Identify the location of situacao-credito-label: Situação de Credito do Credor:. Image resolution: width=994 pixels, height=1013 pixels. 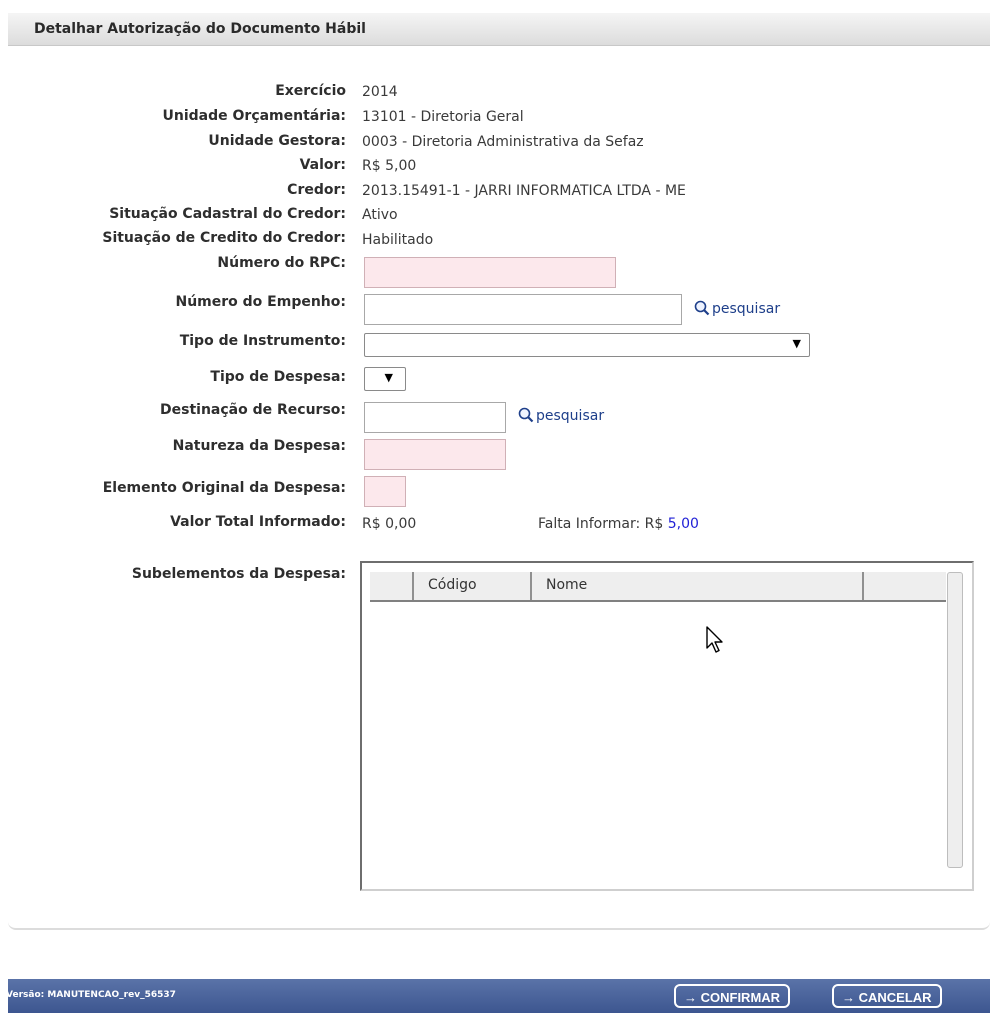
(224, 238).